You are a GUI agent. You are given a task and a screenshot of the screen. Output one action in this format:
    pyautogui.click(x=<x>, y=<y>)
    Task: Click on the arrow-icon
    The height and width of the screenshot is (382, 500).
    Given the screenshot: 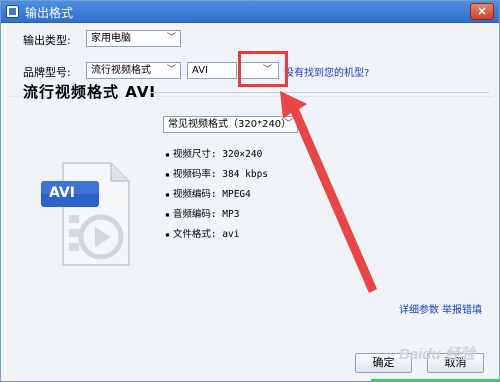 What is the action you would take?
    pyautogui.click(x=328, y=192)
    